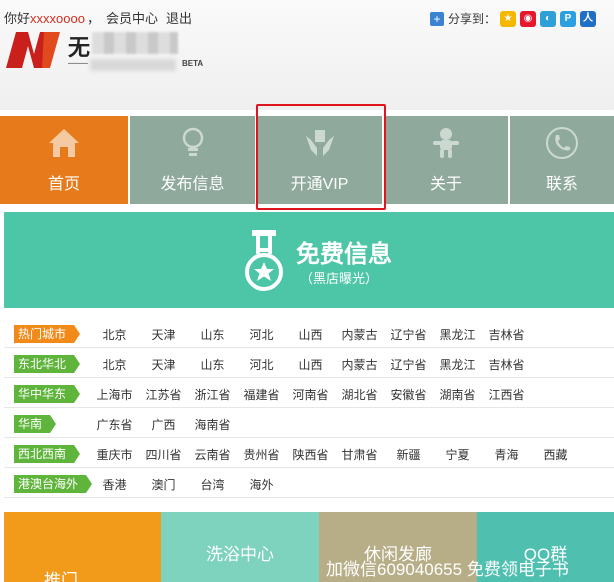 The width and height of the screenshot is (614, 582). Describe the element at coordinates (408, 394) in the screenshot. I see `city-link: 安徽省` at that location.